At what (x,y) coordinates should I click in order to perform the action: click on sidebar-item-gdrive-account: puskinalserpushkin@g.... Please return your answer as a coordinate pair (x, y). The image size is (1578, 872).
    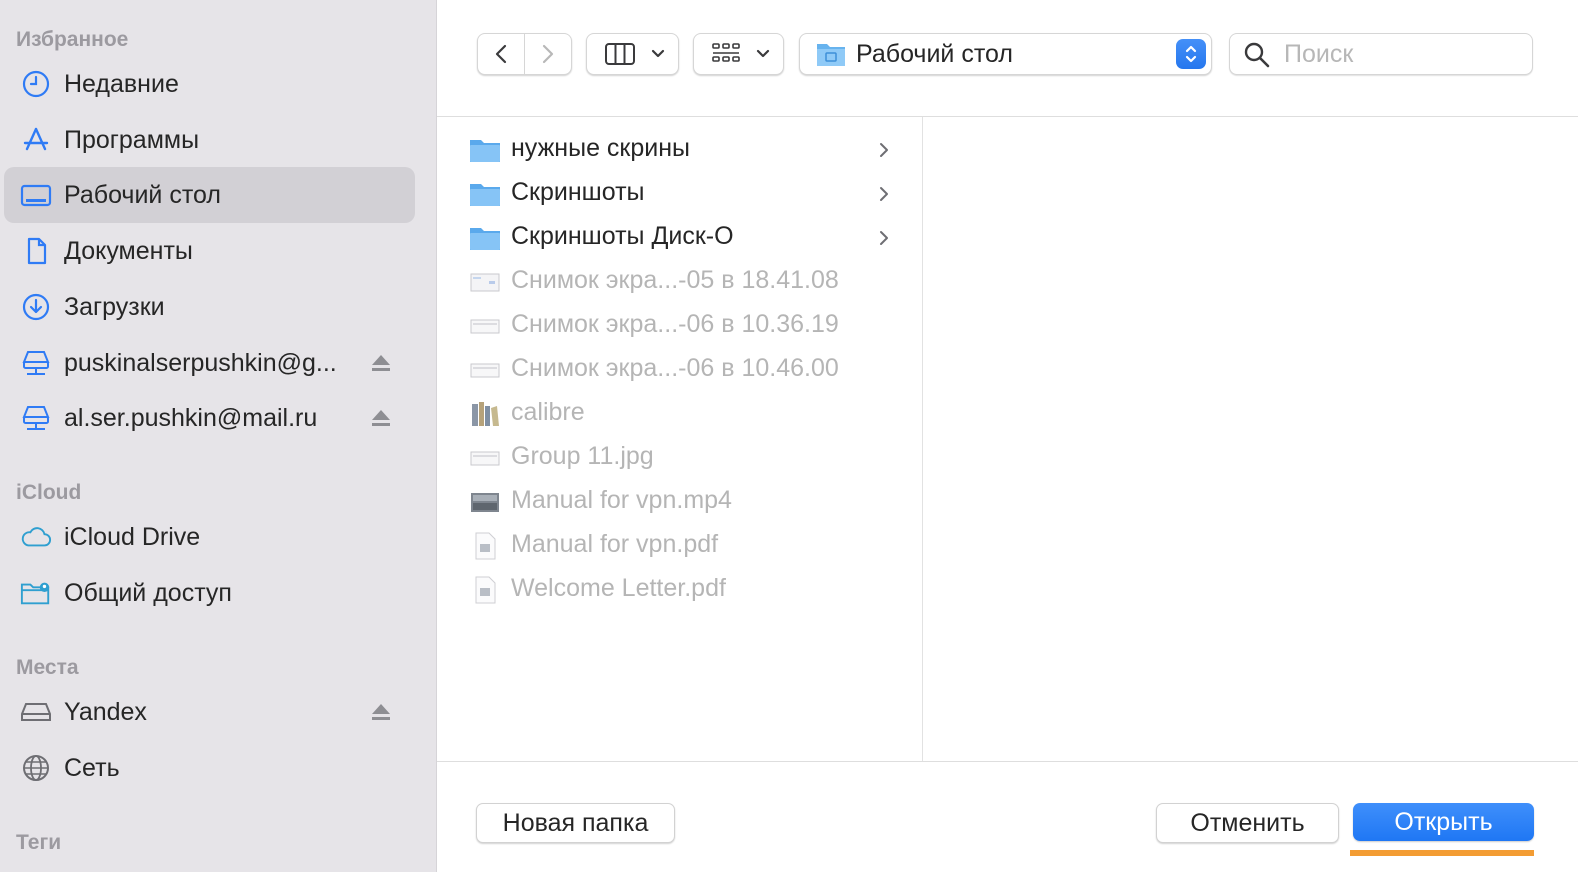
    Looking at the image, I should click on (209, 363).